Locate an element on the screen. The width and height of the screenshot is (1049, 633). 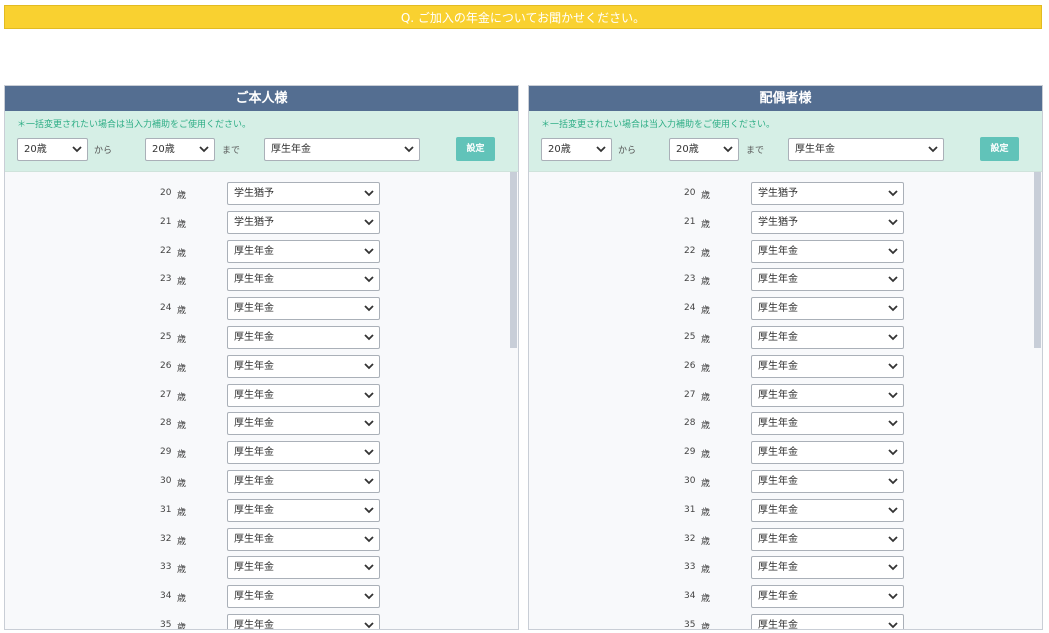
age-row: 33 歳 厚生年金 is located at coordinates (785, 569).